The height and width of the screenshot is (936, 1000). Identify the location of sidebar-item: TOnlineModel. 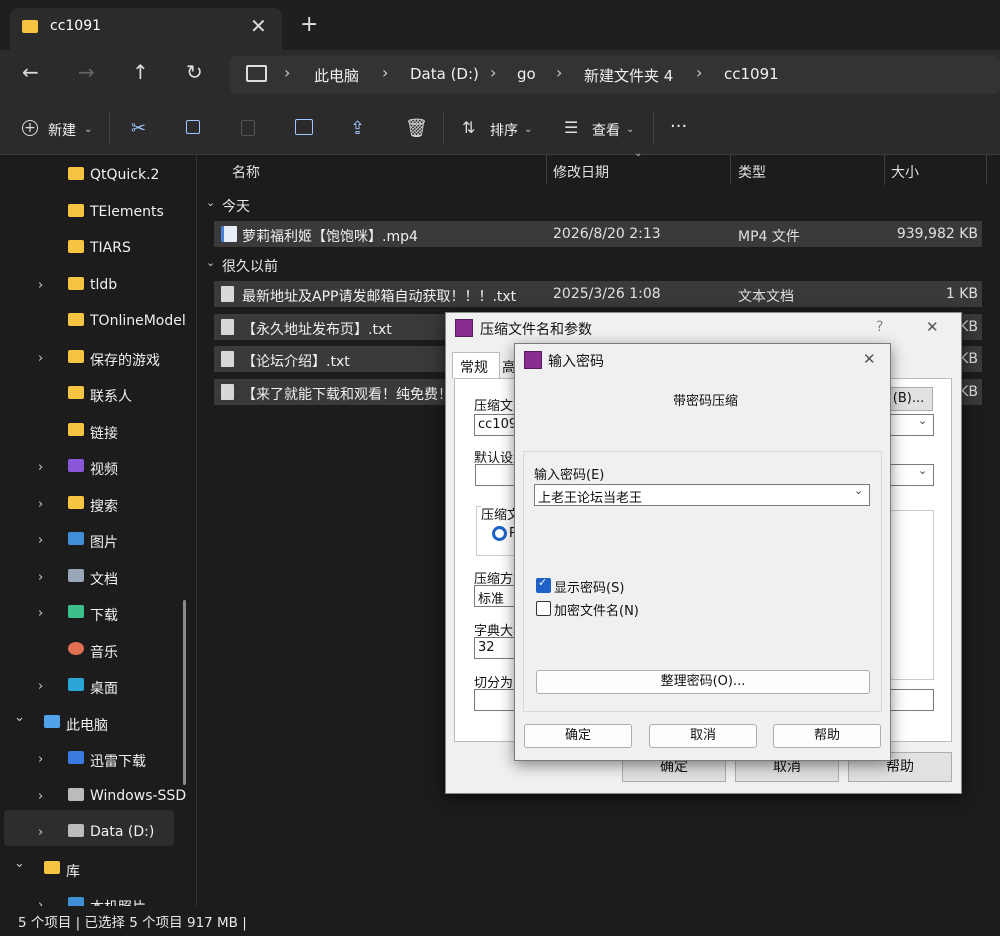
(96, 322).